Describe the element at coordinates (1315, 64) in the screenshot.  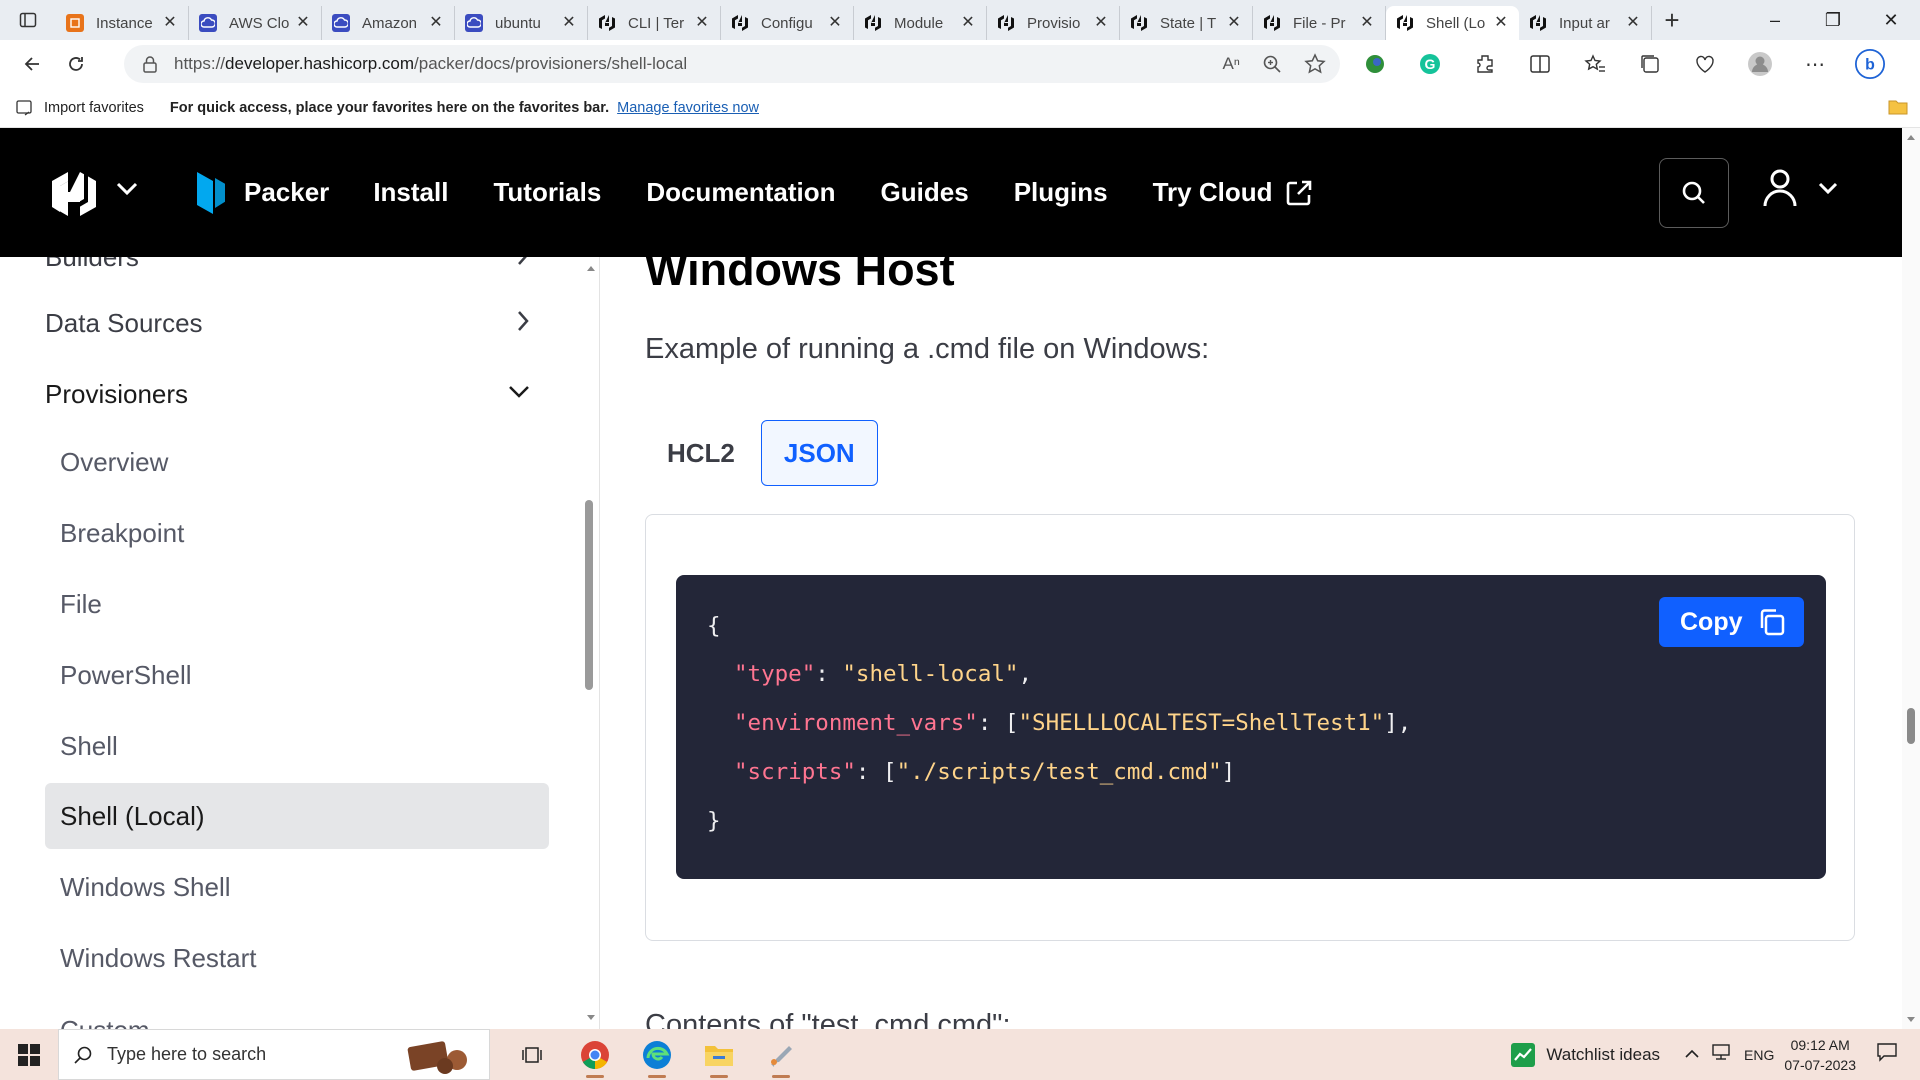
I see `favorite-star-icon` at that location.